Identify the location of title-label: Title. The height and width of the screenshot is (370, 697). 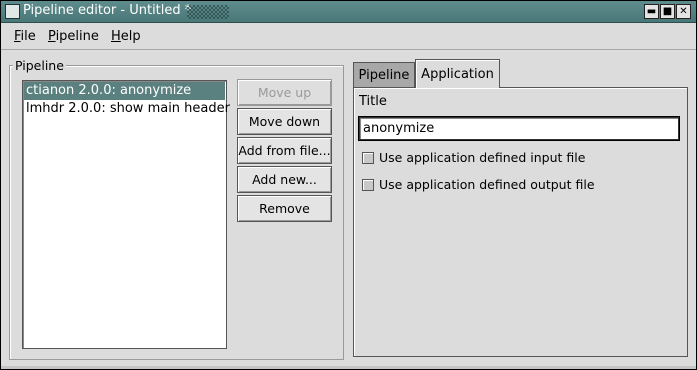
(373, 101).